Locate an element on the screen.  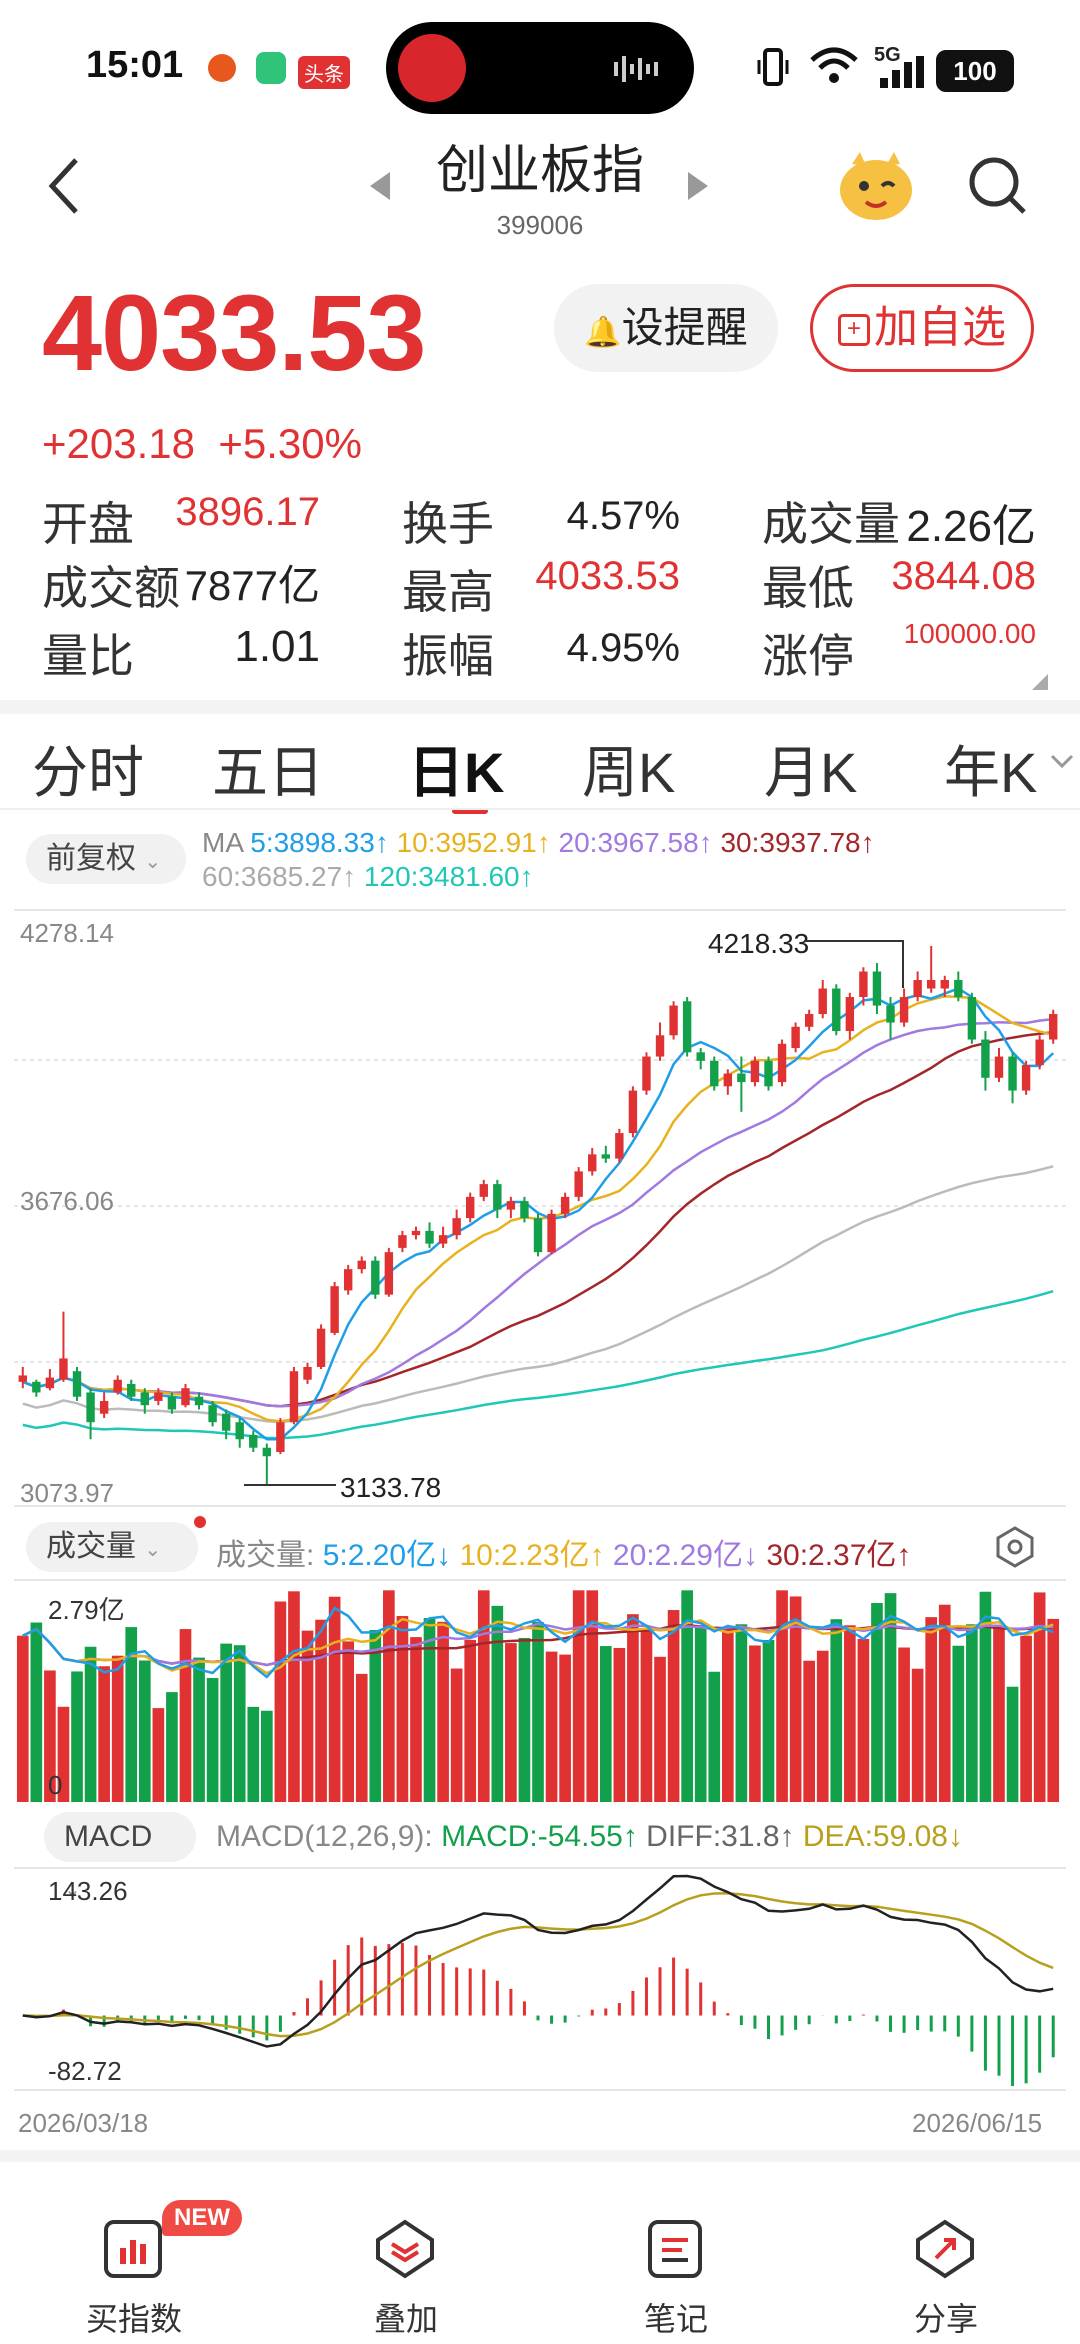
notification-badge-toutiao: 头条 is located at coordinates (324, 72).